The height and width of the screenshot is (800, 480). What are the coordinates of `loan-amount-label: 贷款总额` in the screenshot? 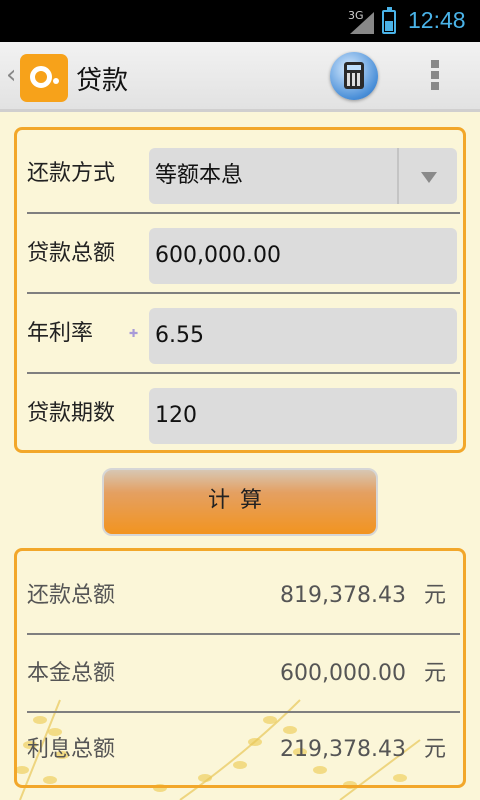 It's located at (71, 253).